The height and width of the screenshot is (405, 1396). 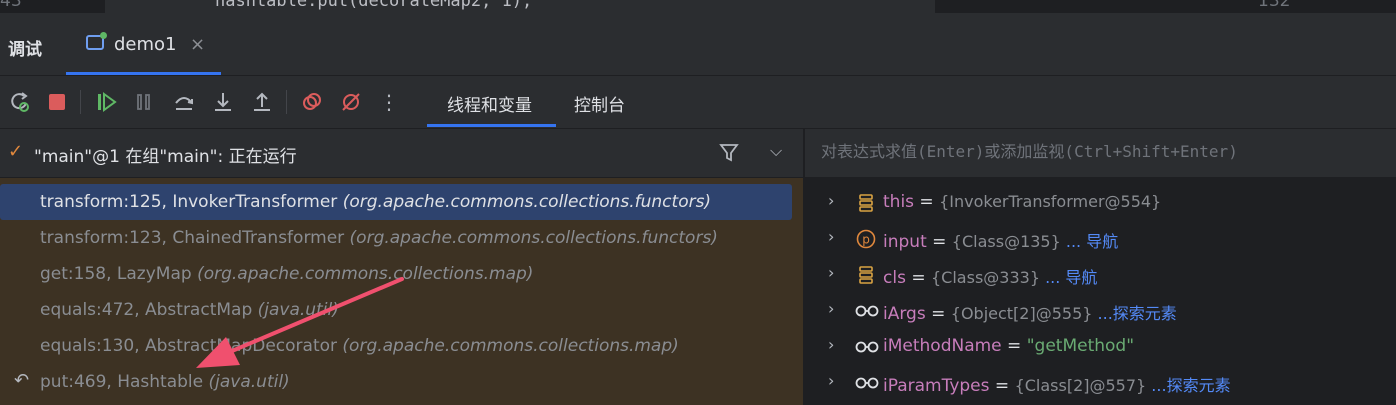 What do you see at coordinates (894, 278) in the screenshot?
I see `variable-name: cls` at bounding box center [894, 278].